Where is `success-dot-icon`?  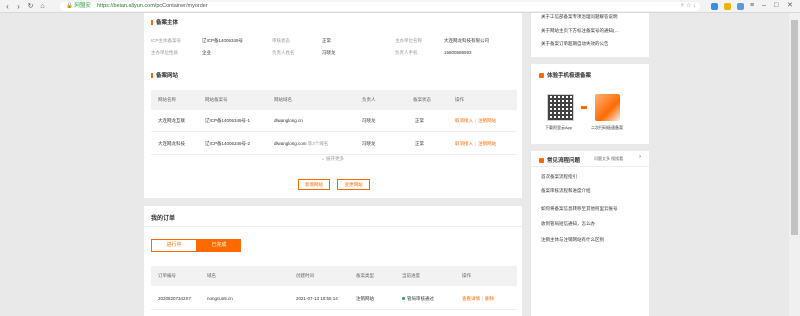 success-dot-icon is located at coordinates (403, 298).